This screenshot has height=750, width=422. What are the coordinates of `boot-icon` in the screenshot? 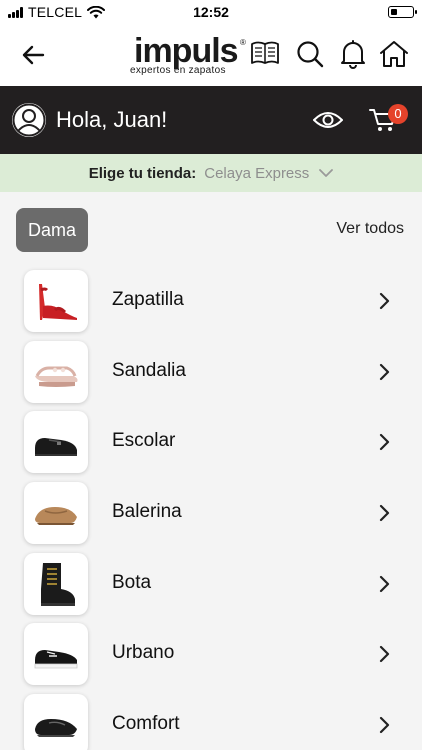 It's located at (58, 584).